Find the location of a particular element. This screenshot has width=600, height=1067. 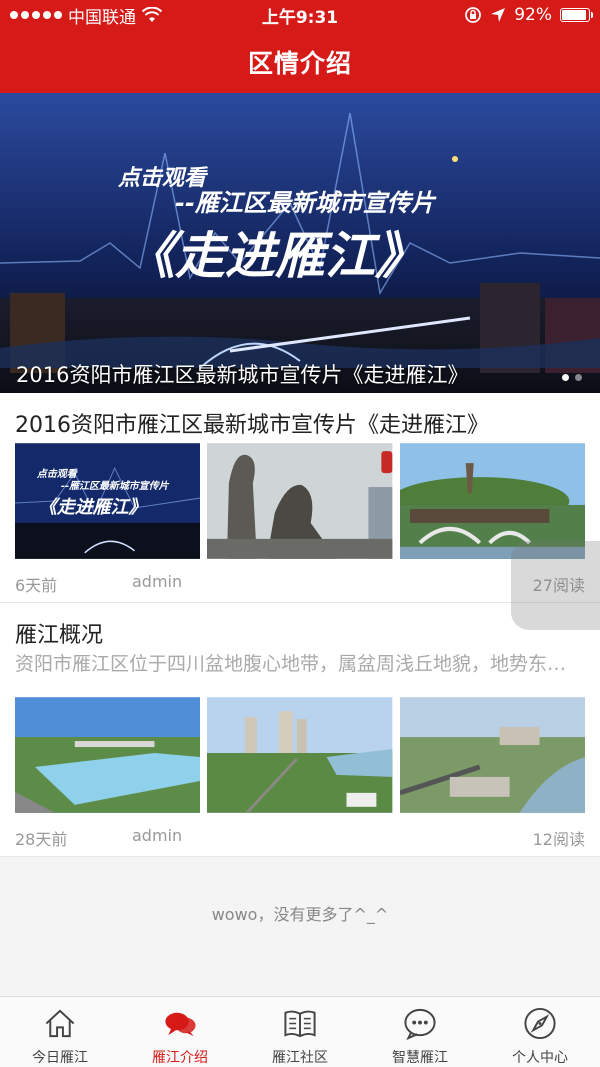

tab-introduction: 雁江介绍 is located at coordinates (180, 1032).